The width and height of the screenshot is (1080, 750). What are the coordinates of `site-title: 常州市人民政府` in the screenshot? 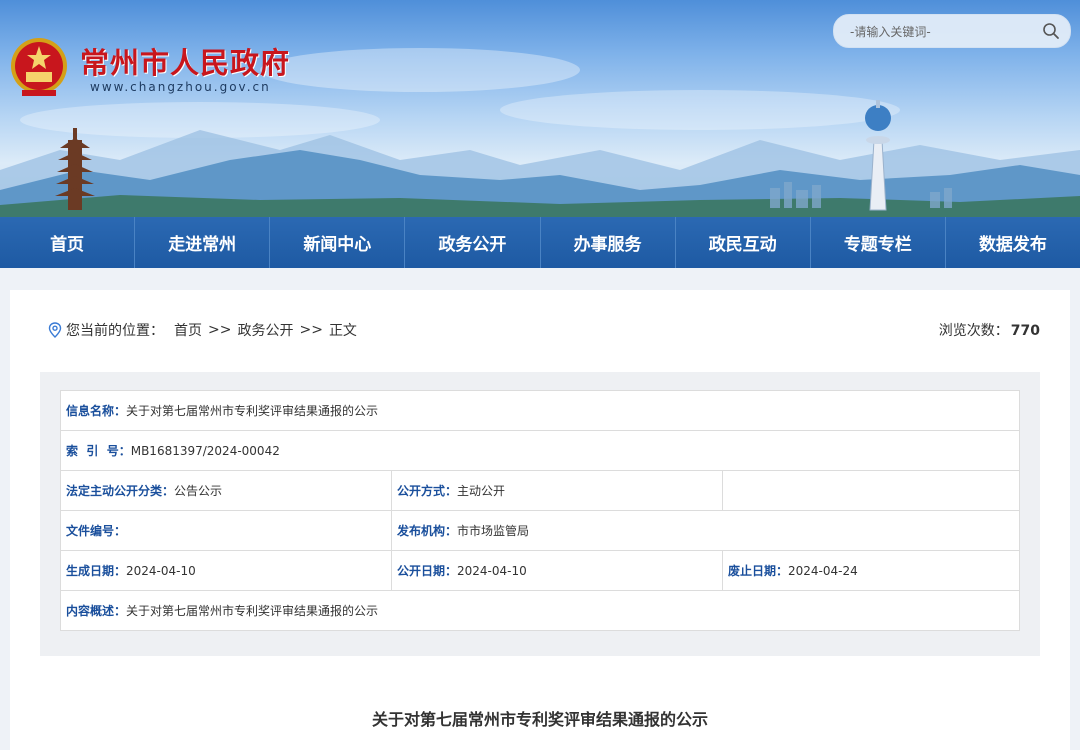 It's located at (185, 61).